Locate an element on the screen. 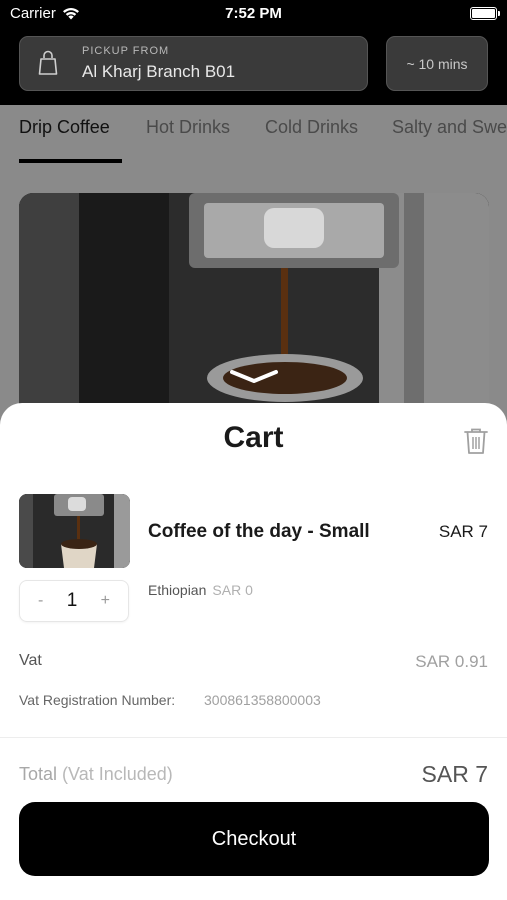 The width and height of the screenshot is (507, 900). chevron-down-icon is located at coordinates (254, 377).